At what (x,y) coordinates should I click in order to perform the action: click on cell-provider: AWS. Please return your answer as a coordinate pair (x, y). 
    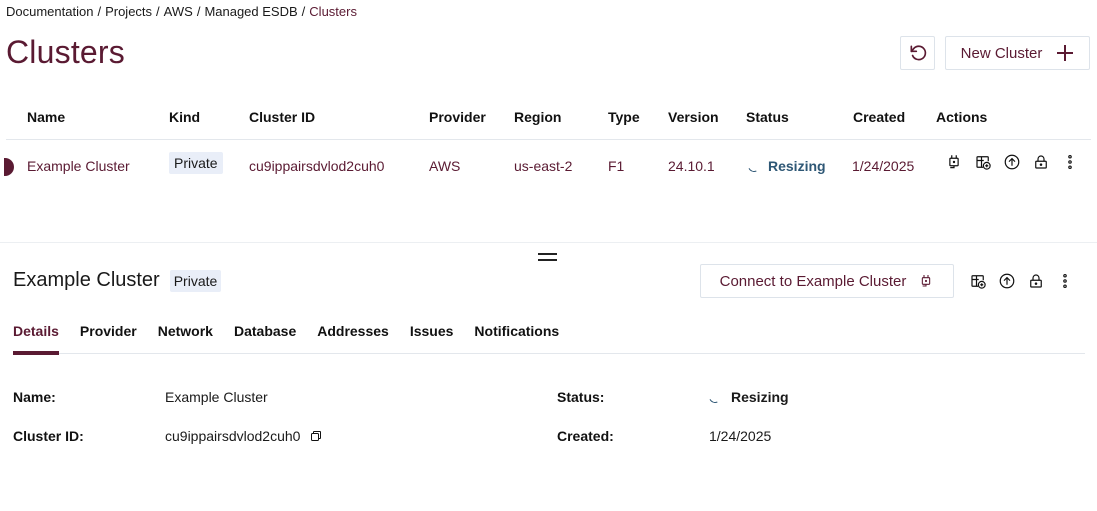
    Looking at the image, I should click on (445, 166).